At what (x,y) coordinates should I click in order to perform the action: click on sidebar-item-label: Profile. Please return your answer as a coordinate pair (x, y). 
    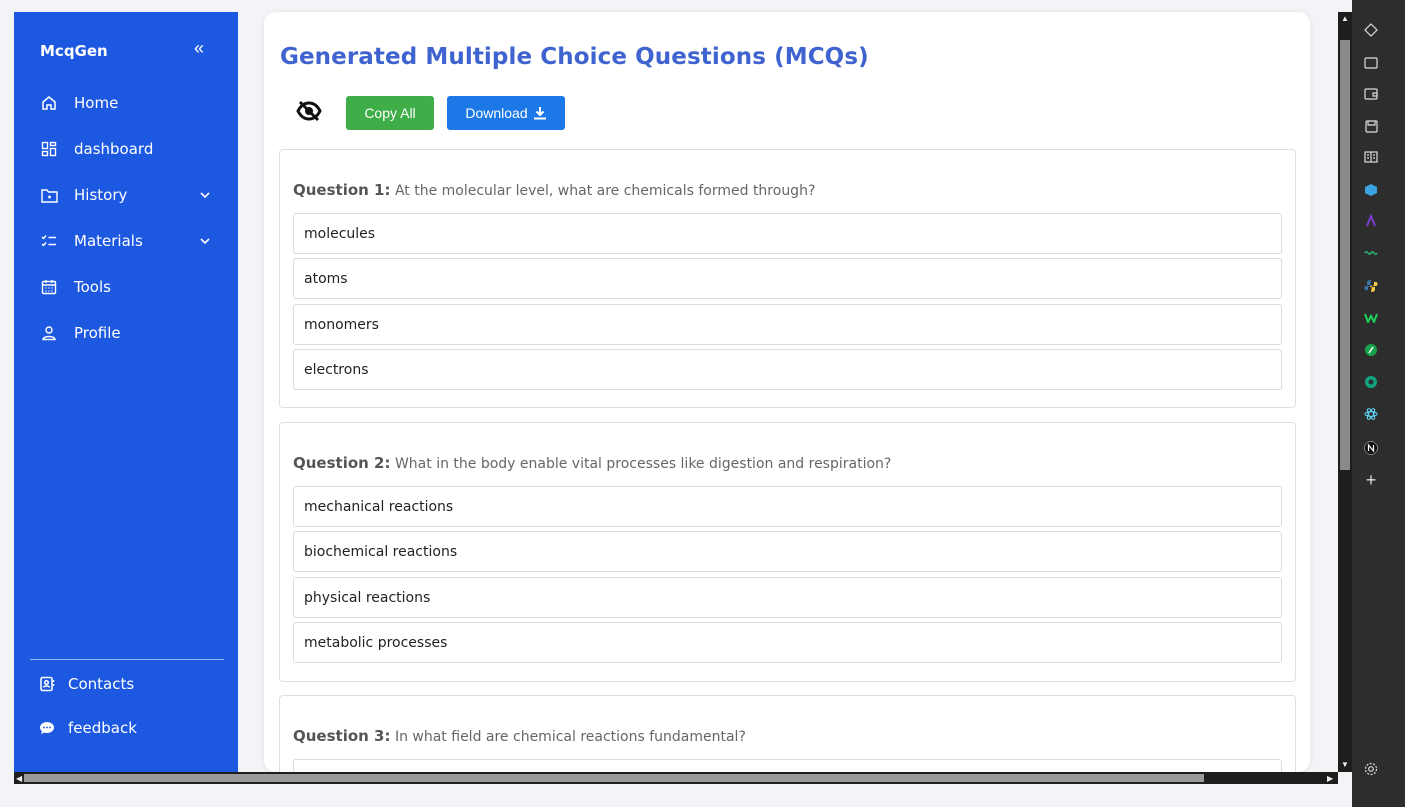
    Looking at the image, I should click on (97, 333).